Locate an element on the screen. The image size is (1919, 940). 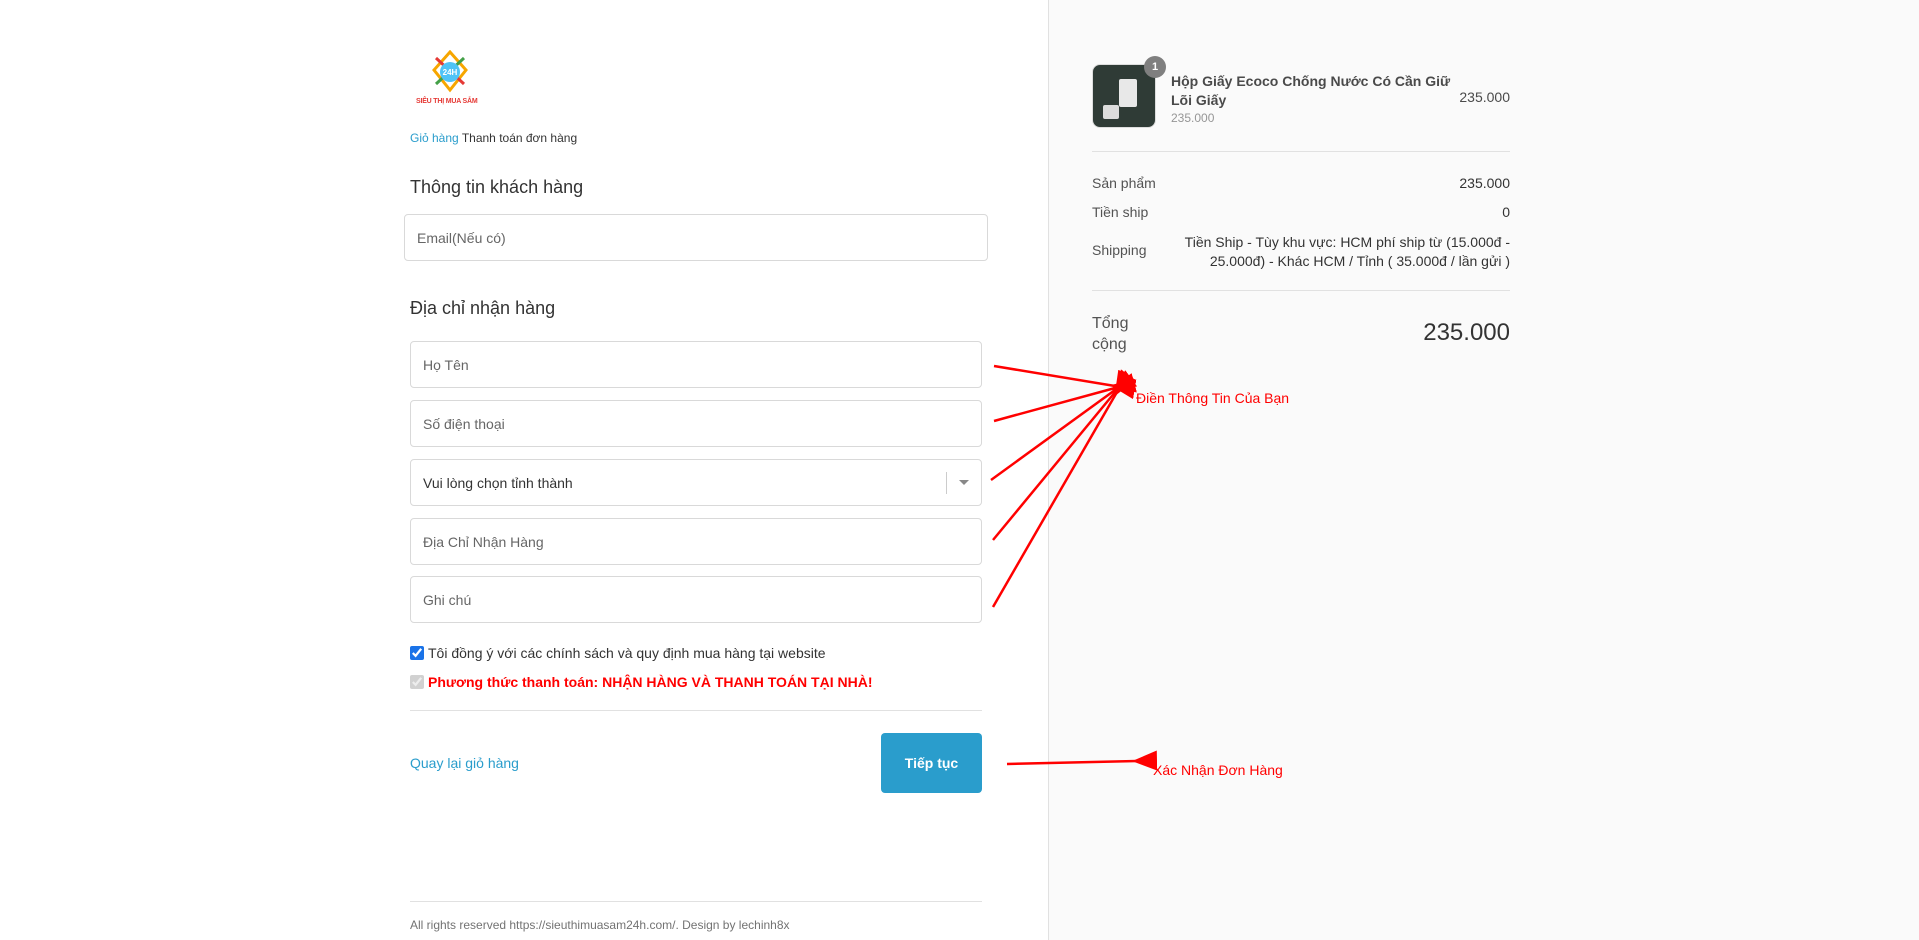
email-field is located at coordinates (696, 237).